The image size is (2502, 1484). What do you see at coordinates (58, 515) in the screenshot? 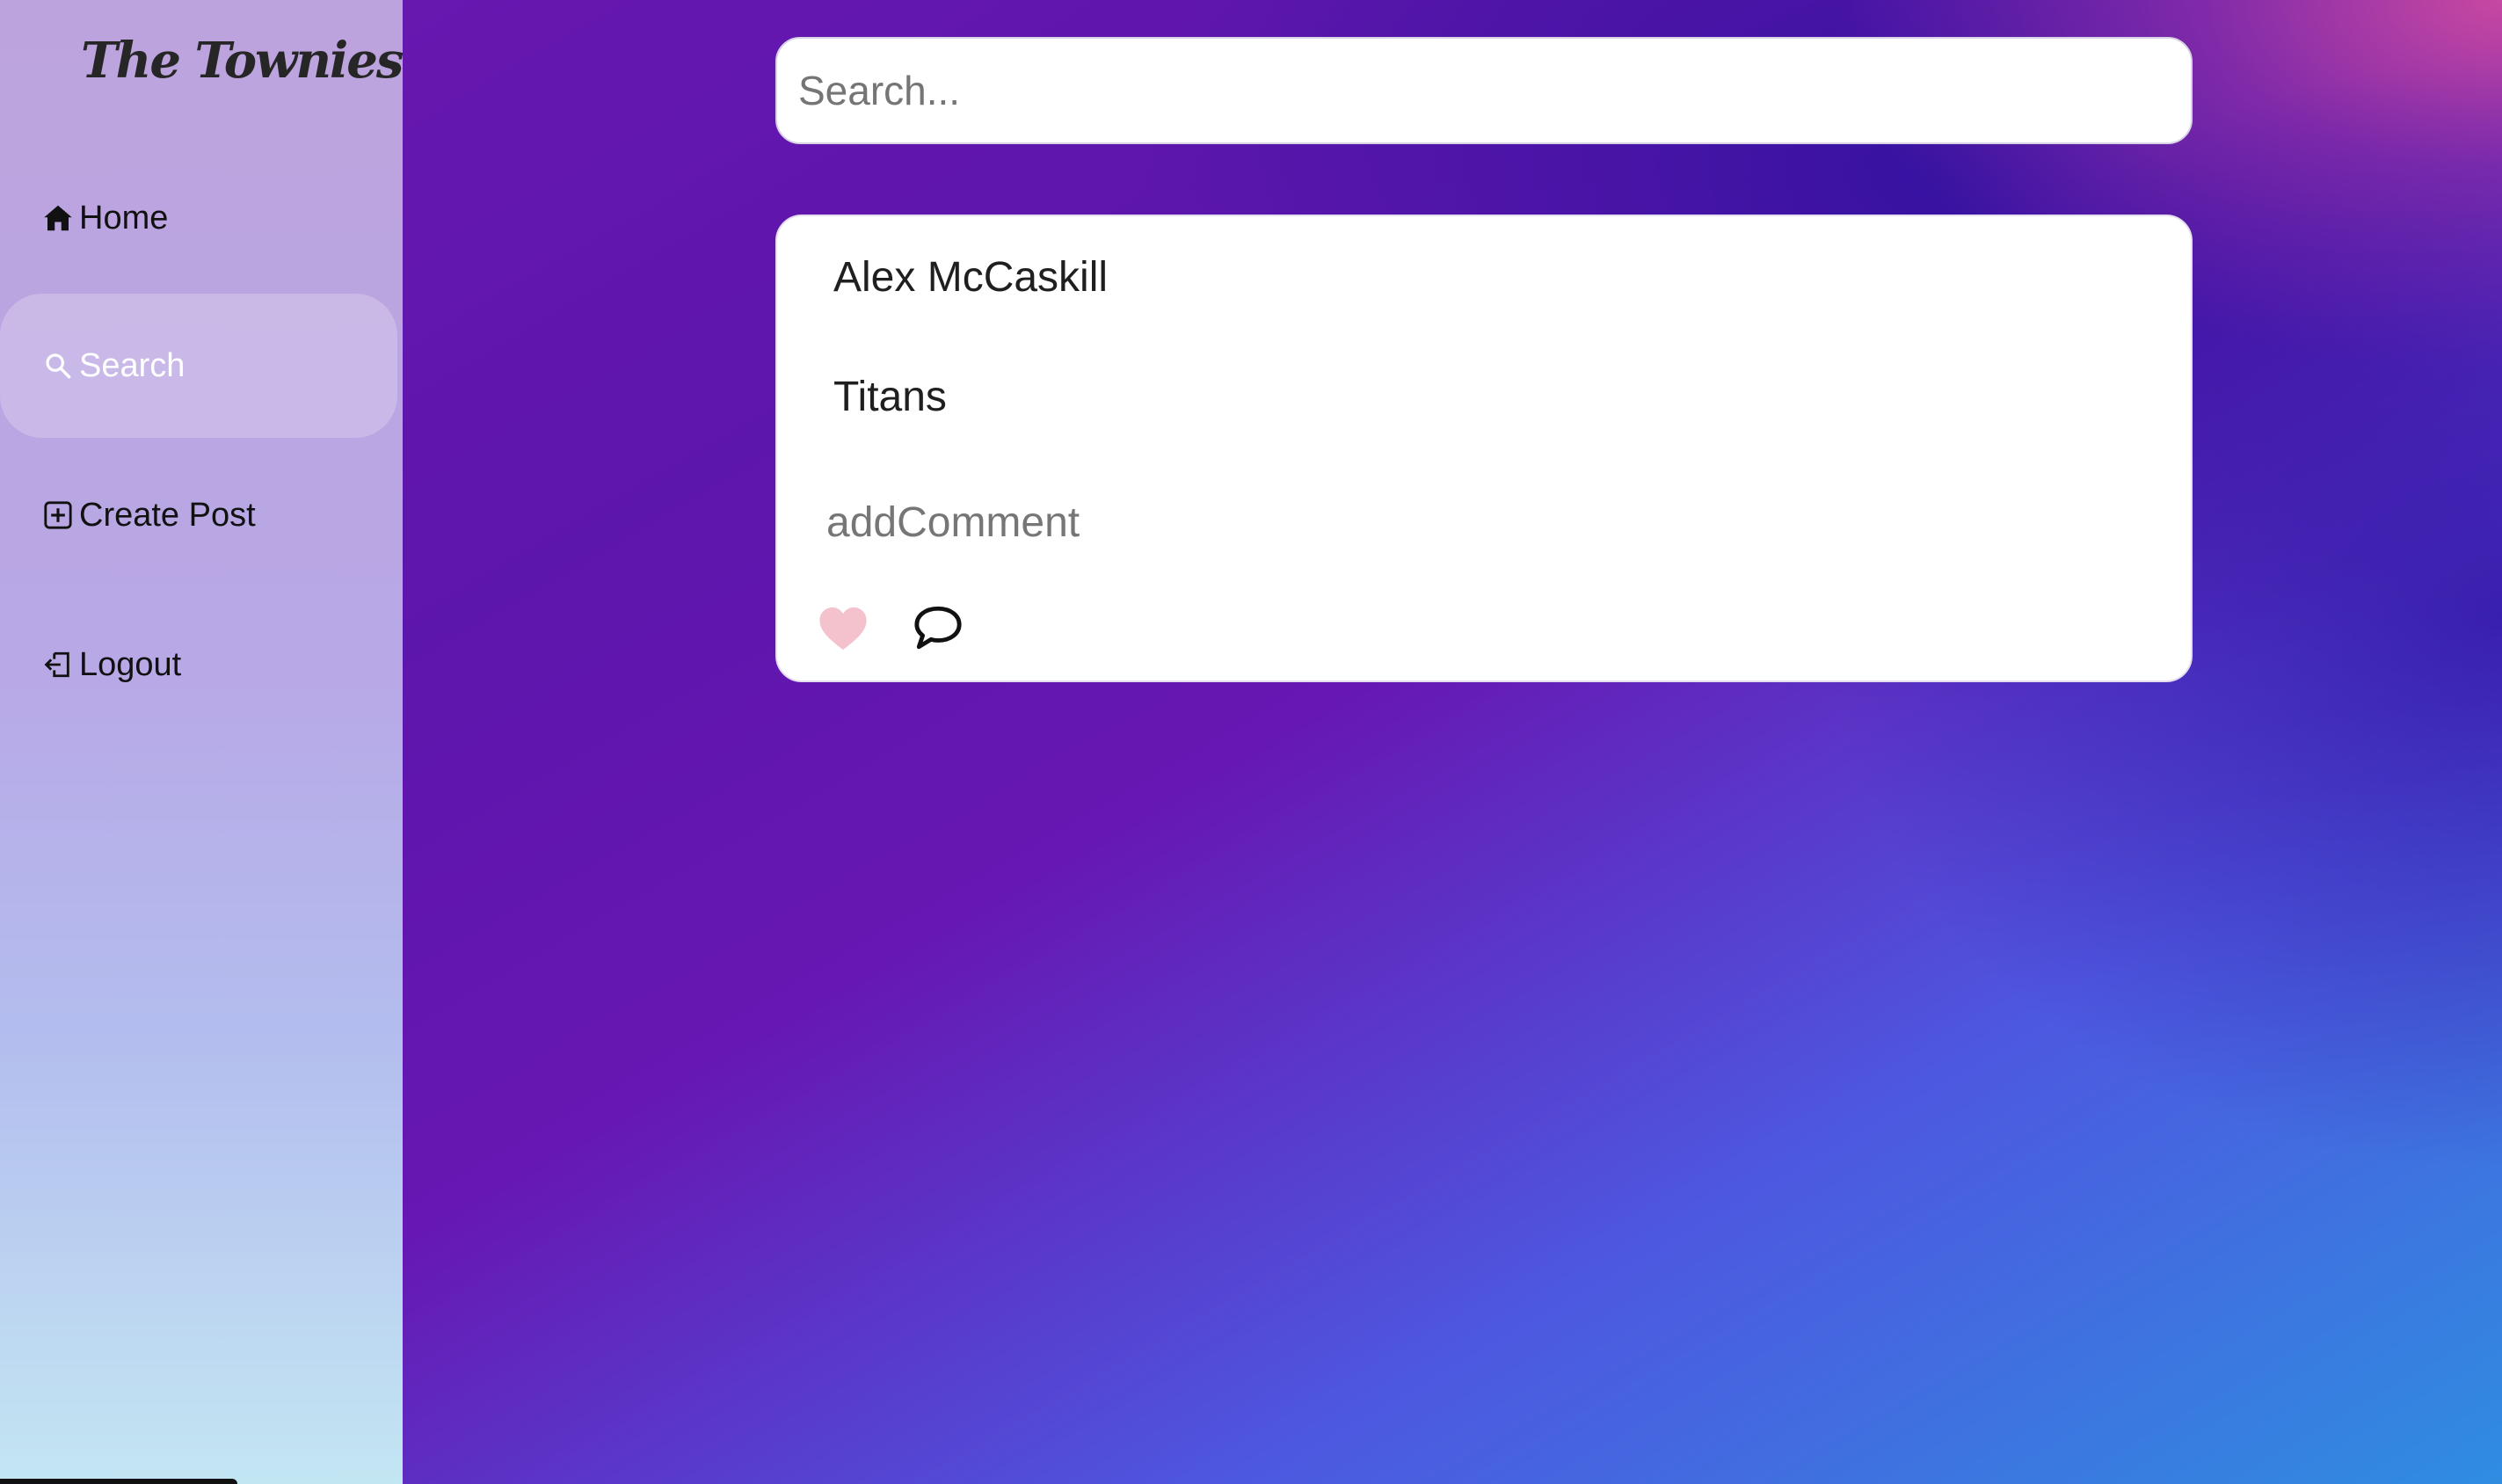
I see `plus-square-icon` at bounding box center [58, 515].